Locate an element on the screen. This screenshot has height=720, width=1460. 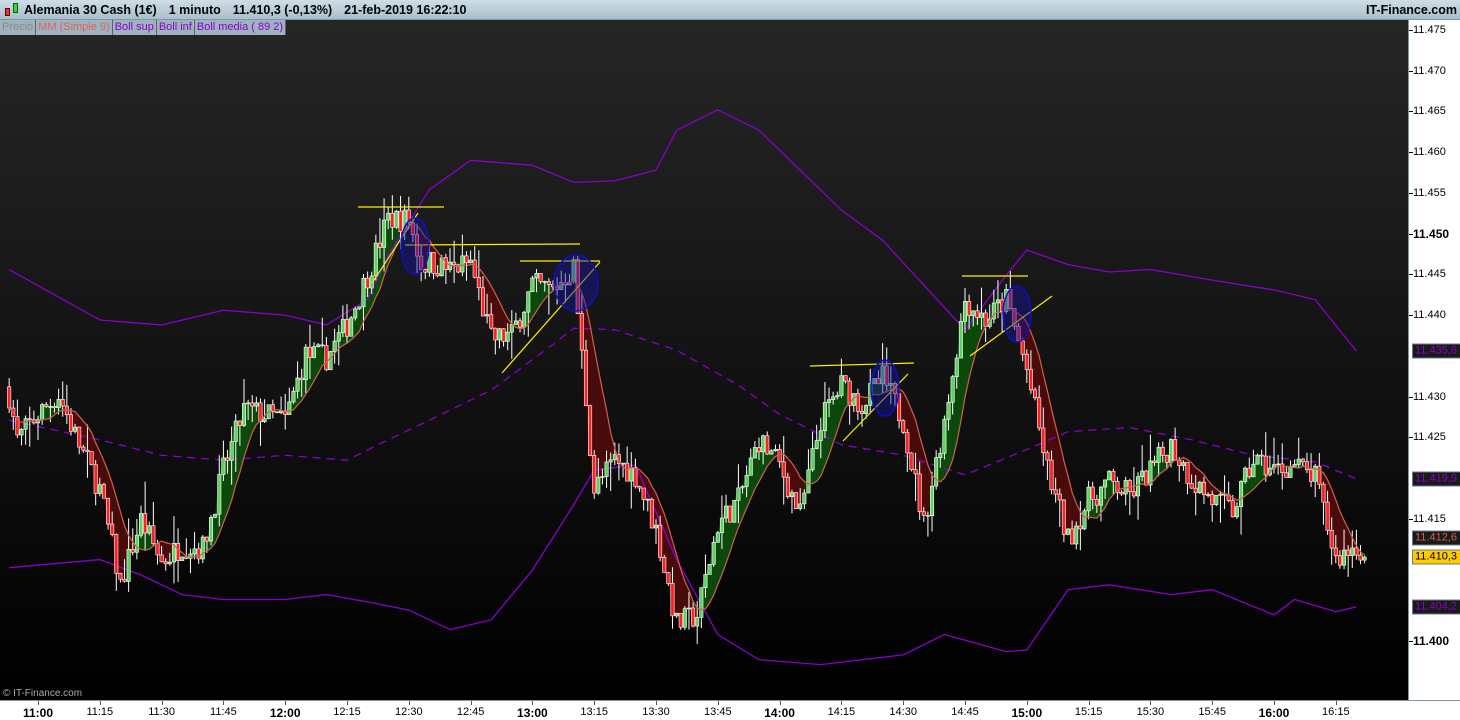
trendline-annotation is located at coordinates (862, 364).